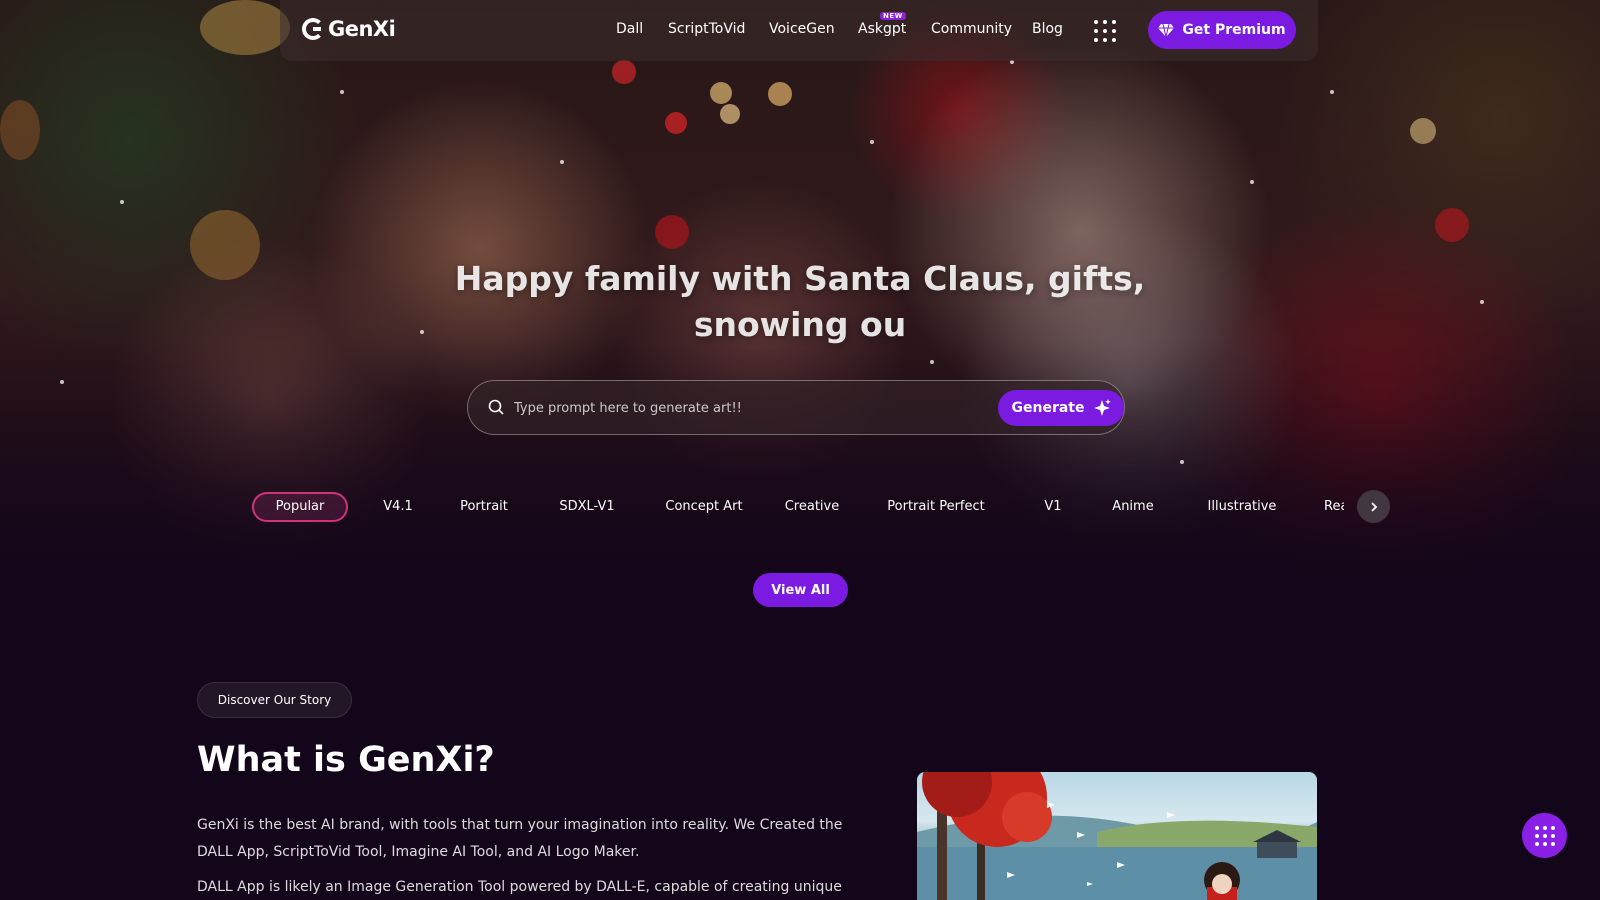 The height and width of the screenshot is (900, 1600). I want to click on nav-link-askgpt: Askgpt NEW, so click(882, 24).